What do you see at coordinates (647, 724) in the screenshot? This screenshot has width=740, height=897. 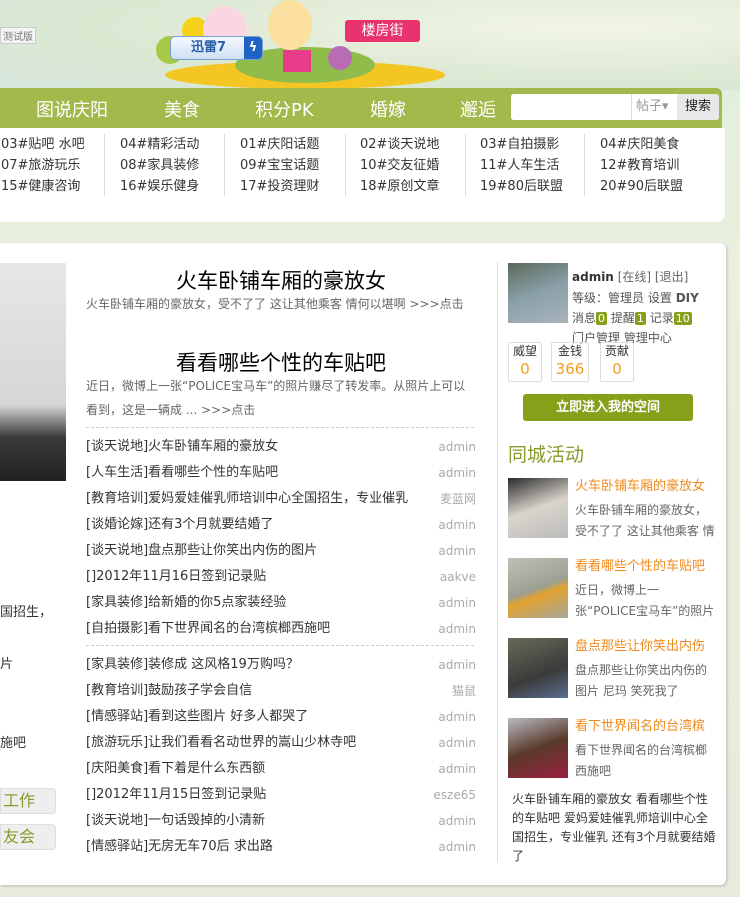 I see `activity-title: 看下世界闻名的台湾槟` at bounding box center [647, 724].